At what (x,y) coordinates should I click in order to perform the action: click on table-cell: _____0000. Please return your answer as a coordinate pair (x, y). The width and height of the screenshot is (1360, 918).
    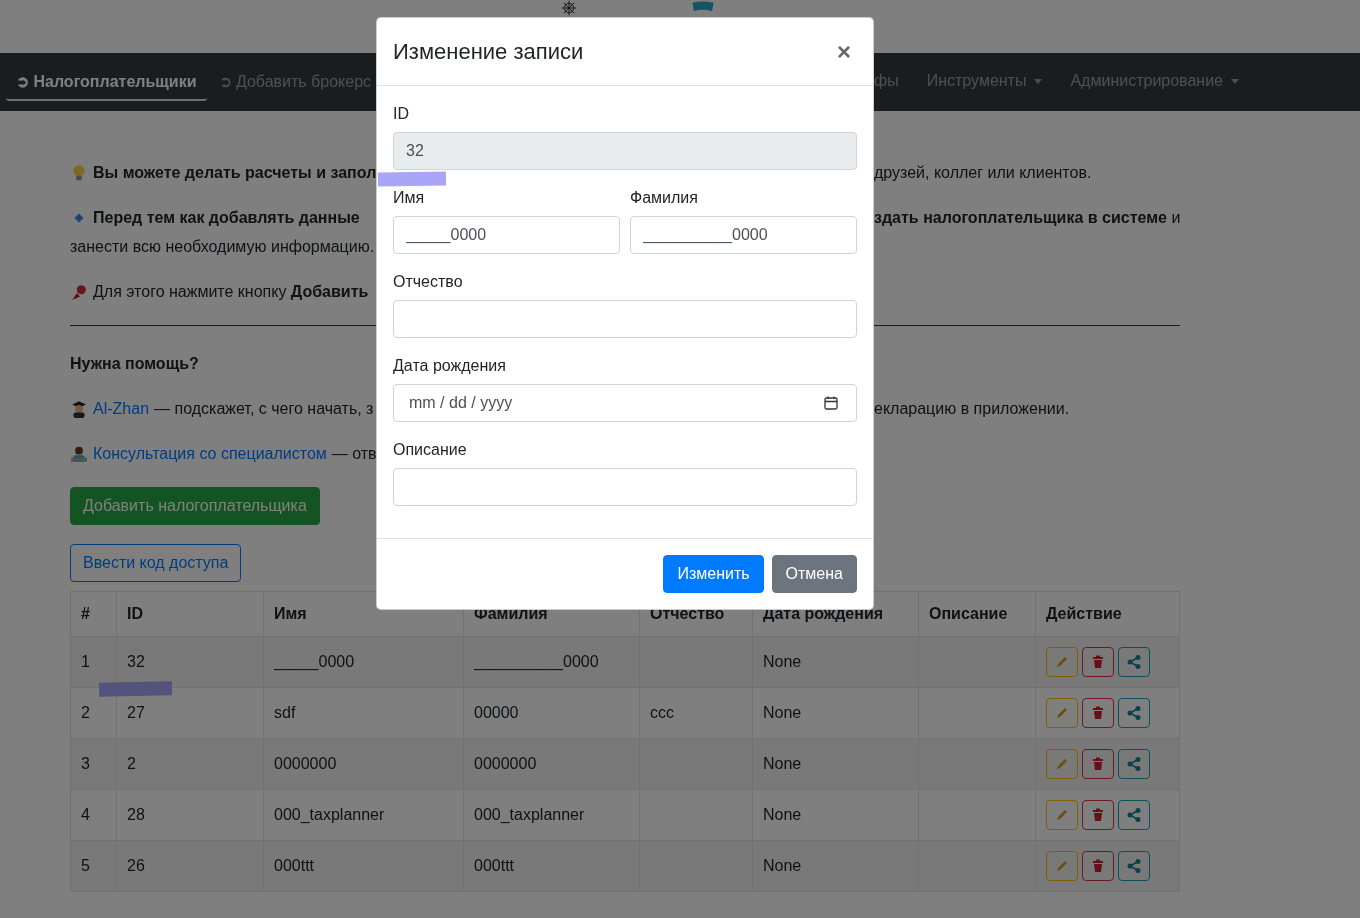
    Looking at the image, I should click on (314, 661).